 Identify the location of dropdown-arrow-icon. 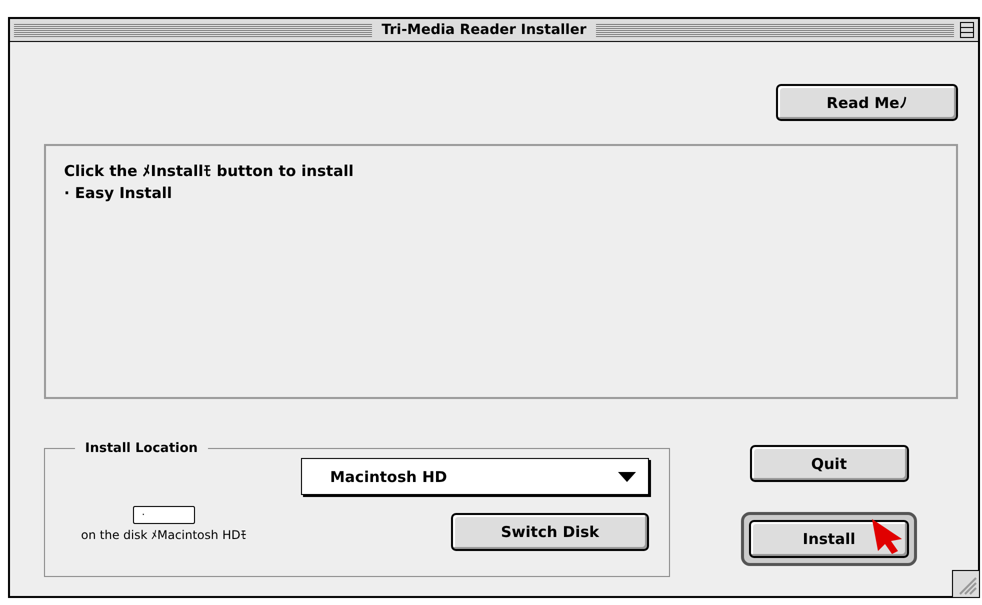
(627, 477).